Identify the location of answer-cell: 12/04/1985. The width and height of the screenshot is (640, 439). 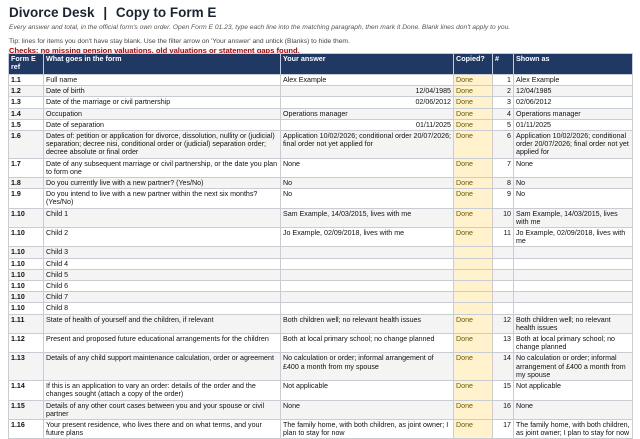
(367, 91).